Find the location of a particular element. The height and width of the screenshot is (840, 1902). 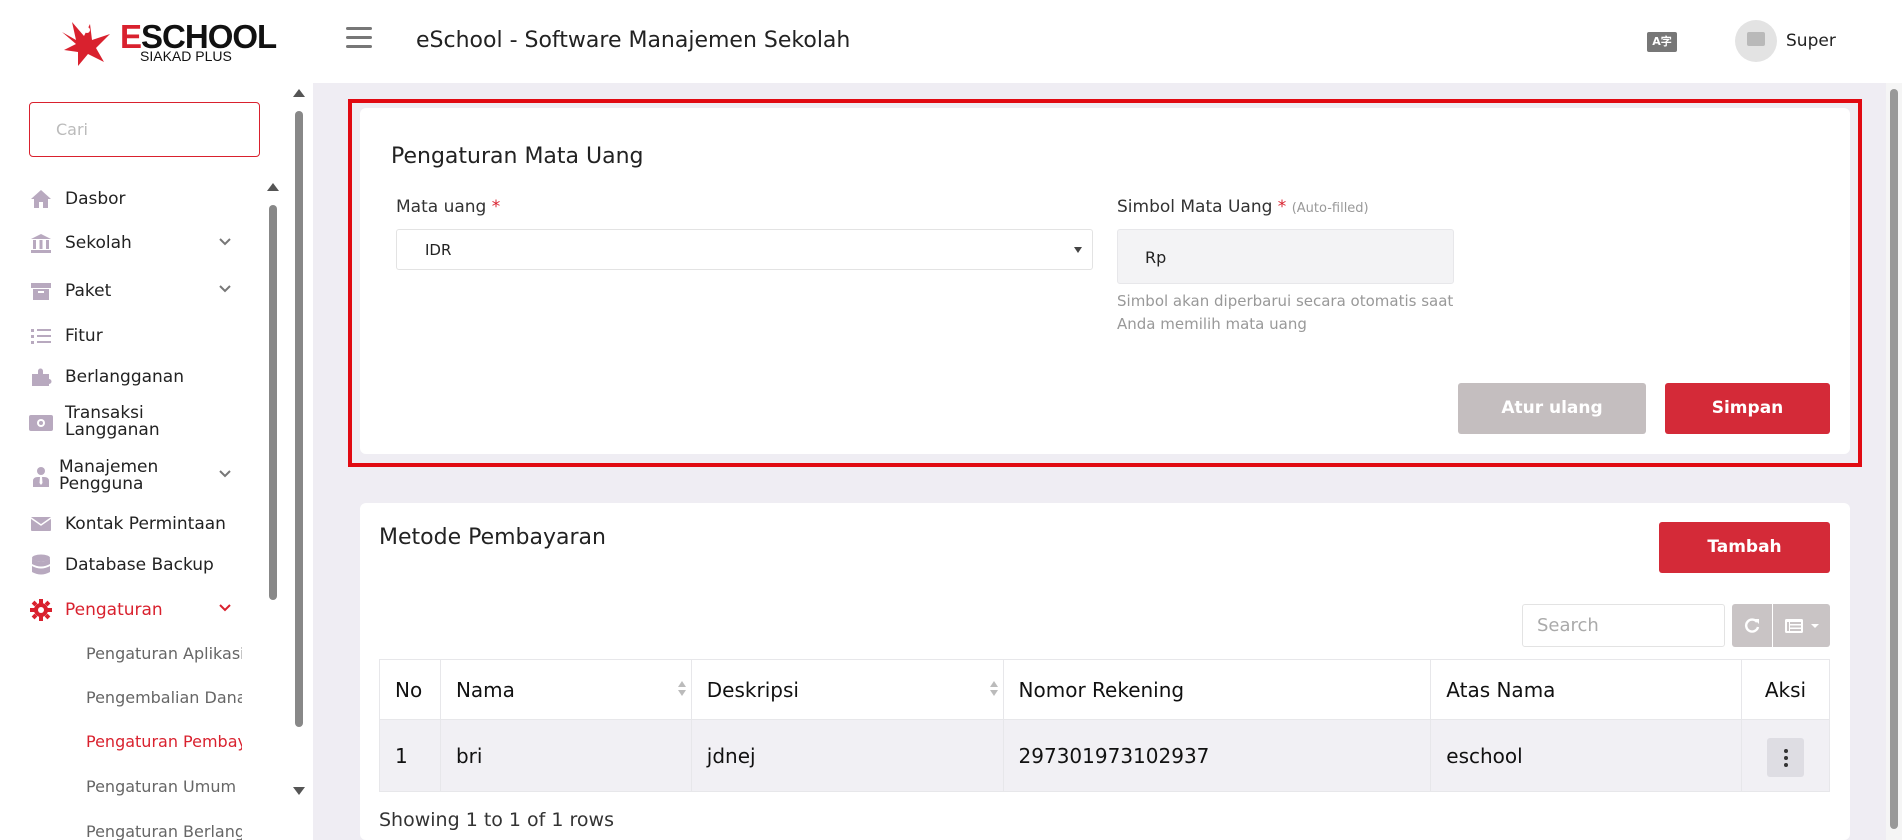

column-header-nama: Nama is located at coordinates (565, 689).